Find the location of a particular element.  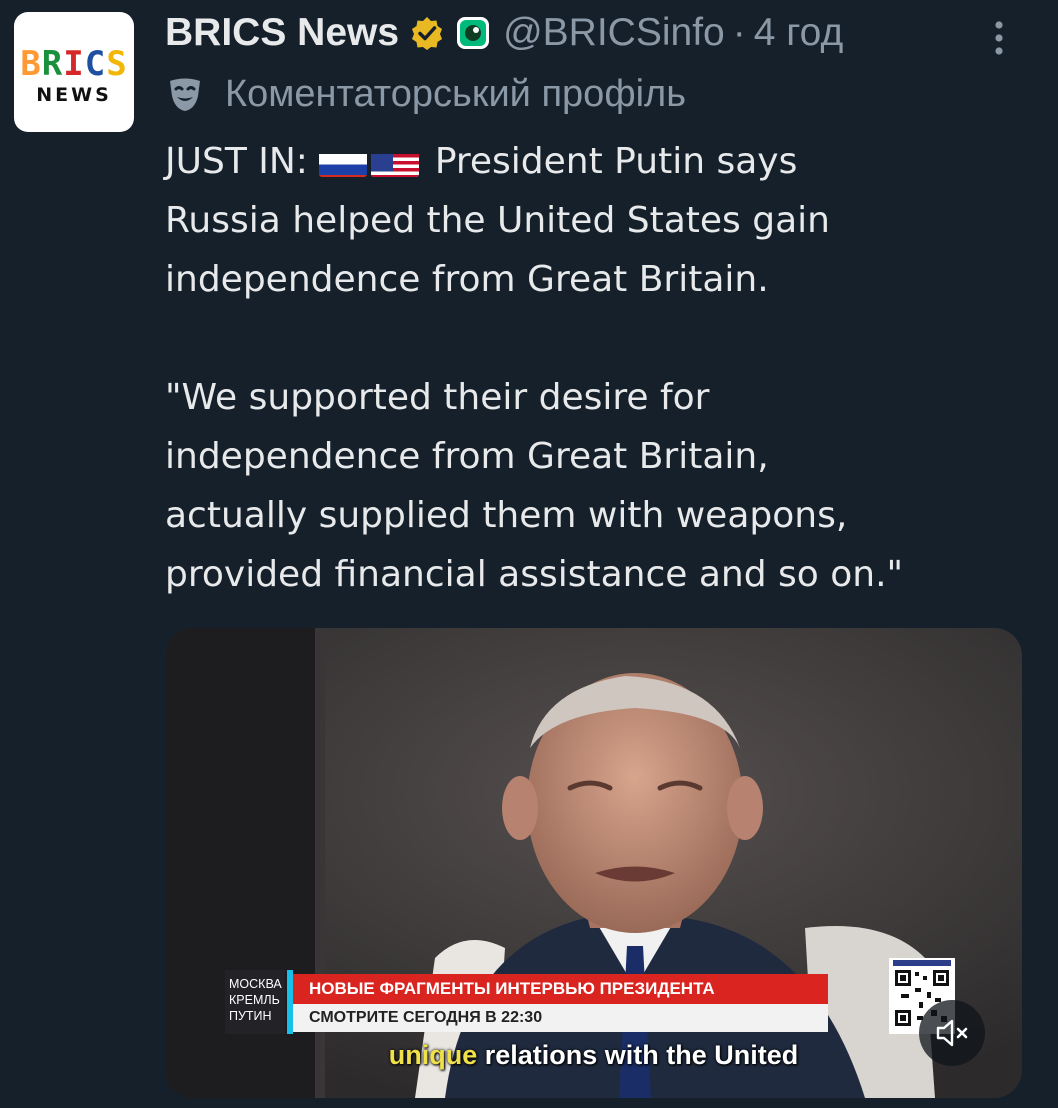

video-subtitle: unique relations with the United is located at coordinates (593, 1055).